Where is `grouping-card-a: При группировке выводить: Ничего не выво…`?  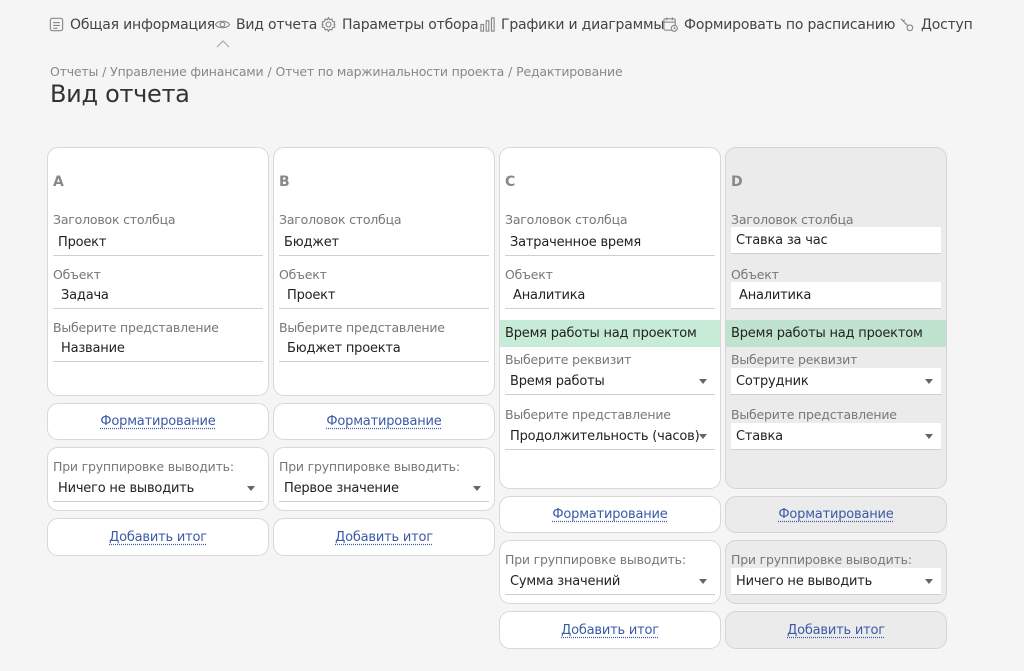 grouping-card-a: При группировке выводить: Ничего не выво… is located at coordinates (158, 479).